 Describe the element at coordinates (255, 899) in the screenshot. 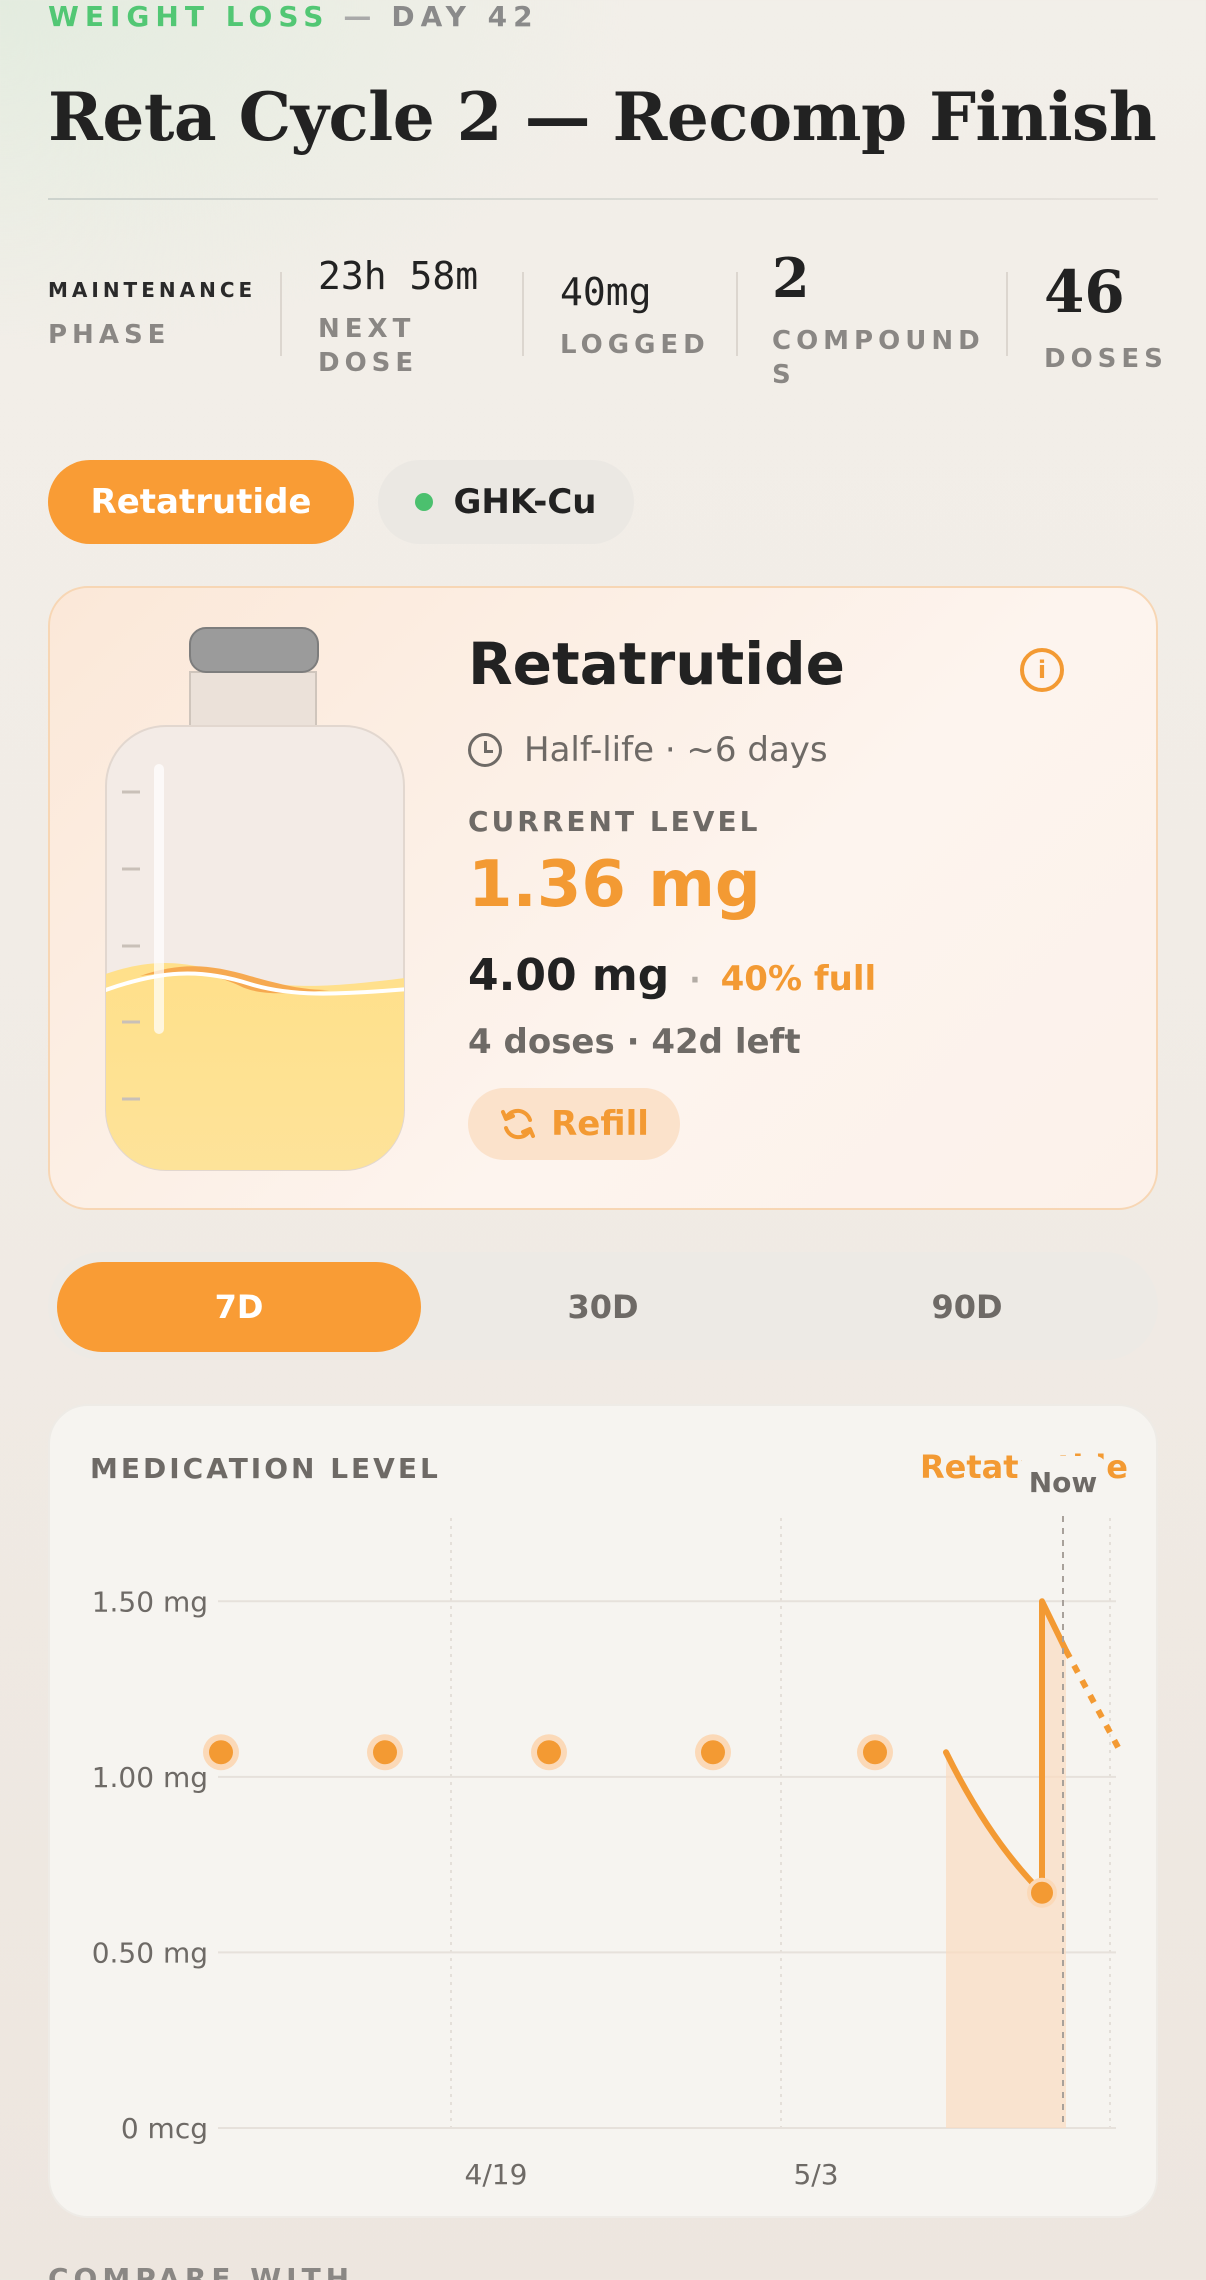

I see `vial-illustration` at that location.